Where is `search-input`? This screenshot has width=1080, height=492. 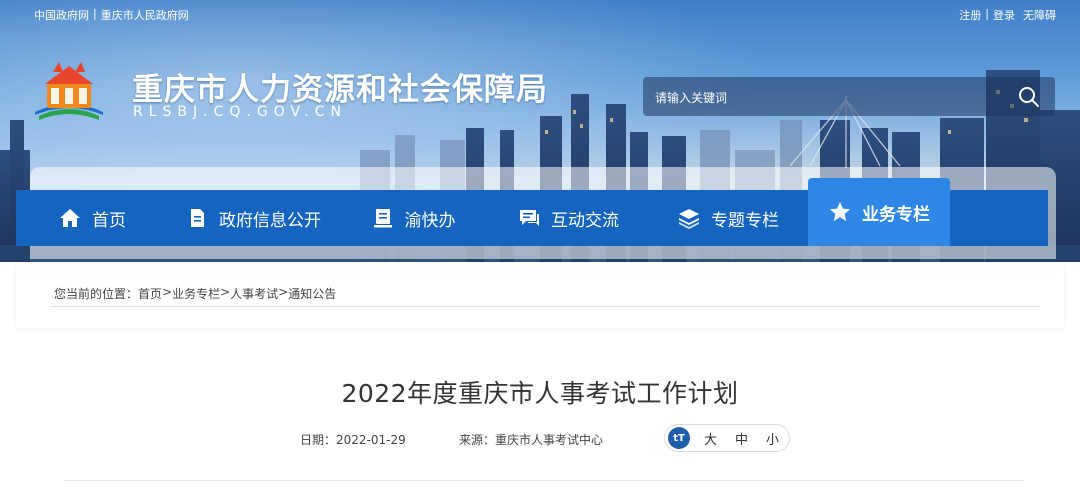 search-input is located at coordinates (830, 97).